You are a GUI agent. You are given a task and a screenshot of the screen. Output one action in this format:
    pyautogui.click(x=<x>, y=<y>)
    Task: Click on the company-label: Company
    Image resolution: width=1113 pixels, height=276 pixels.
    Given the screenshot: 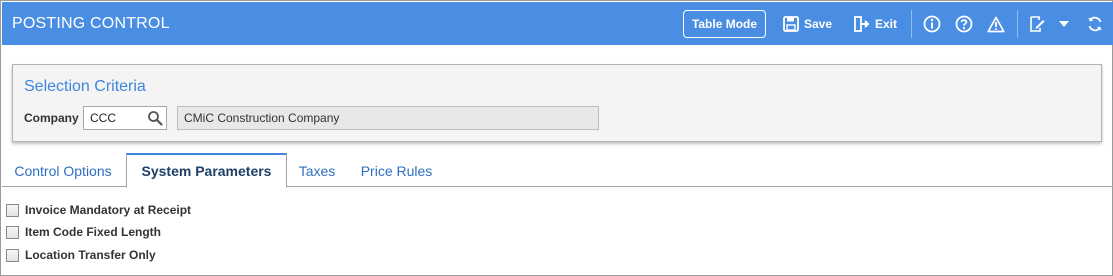 What is the action you would take?
    pyautogui.click(x=51, y=118)
    